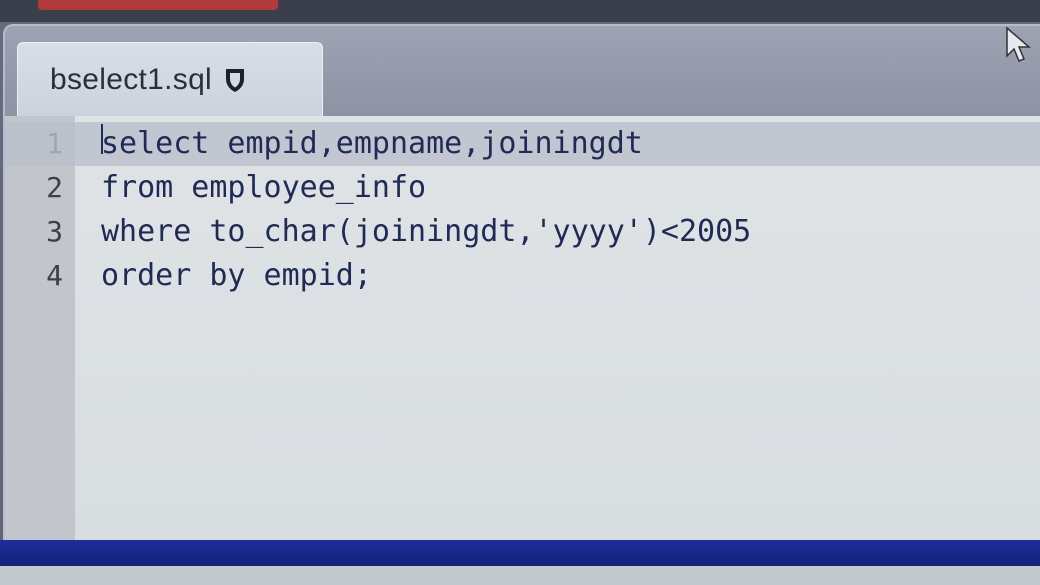 The image size is (1040, 585). What do you see at coordinates (557, 276) in the screenshot?
I see `code-line: order by empid;` at bounding box center [557, 276].